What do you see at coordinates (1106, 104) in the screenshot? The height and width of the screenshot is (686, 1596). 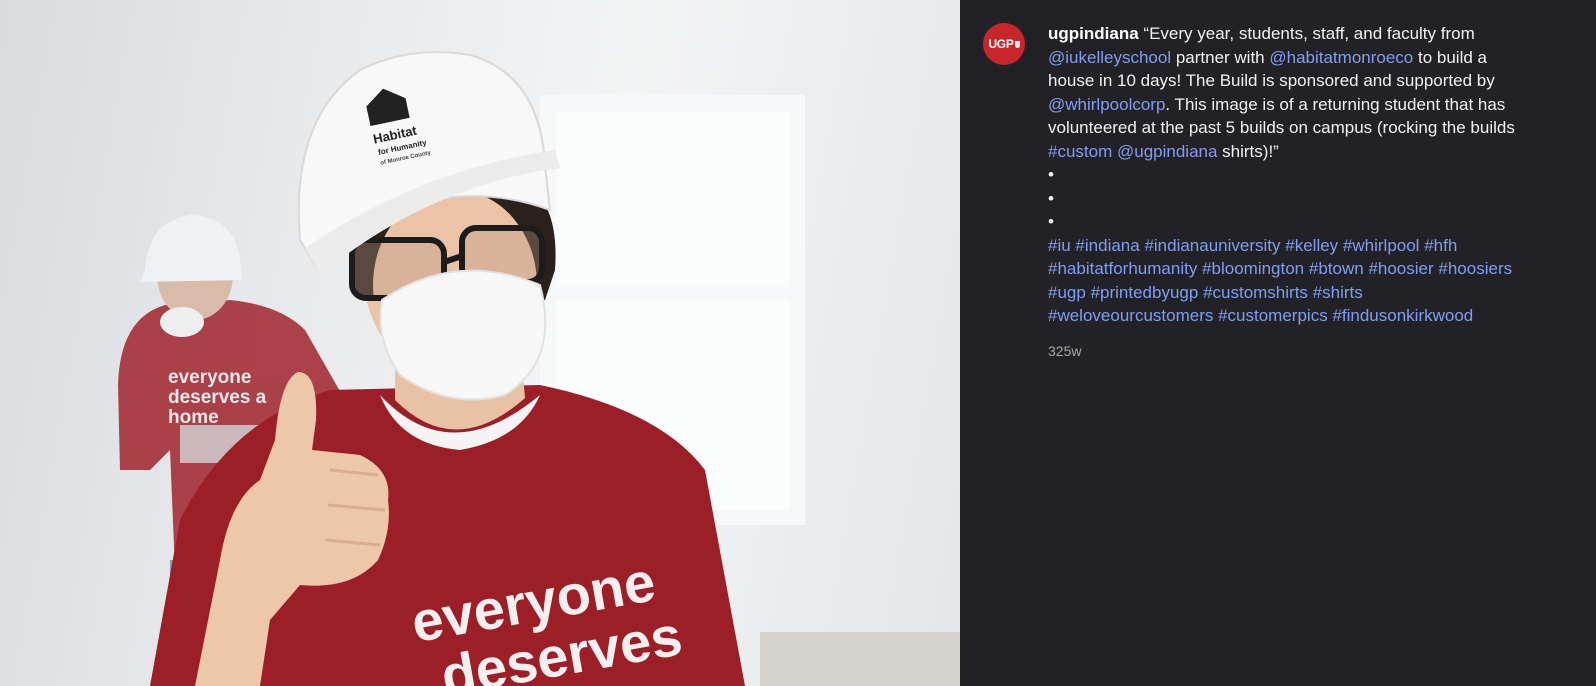 I see `mention-link: @whirlpoolcorp` at bounding box center [1106, 104].